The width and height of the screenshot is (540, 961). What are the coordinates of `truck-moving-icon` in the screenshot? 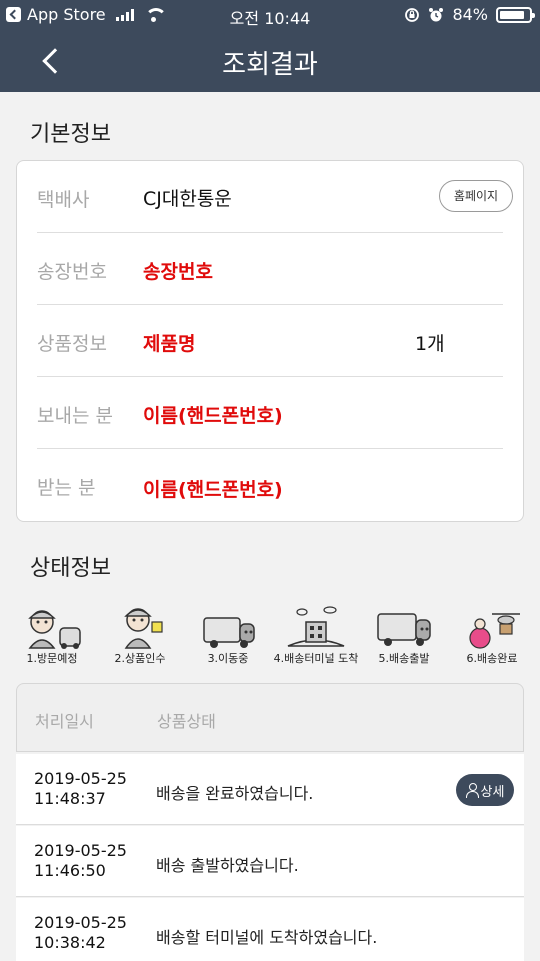 It's located at (229, 632).